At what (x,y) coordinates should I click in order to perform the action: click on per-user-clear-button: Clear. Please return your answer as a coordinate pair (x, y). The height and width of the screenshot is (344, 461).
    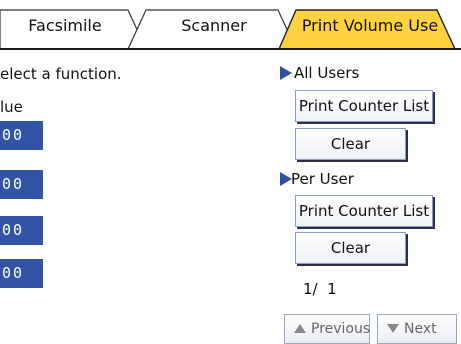
    Looking at the image, I should click on (350, 248).